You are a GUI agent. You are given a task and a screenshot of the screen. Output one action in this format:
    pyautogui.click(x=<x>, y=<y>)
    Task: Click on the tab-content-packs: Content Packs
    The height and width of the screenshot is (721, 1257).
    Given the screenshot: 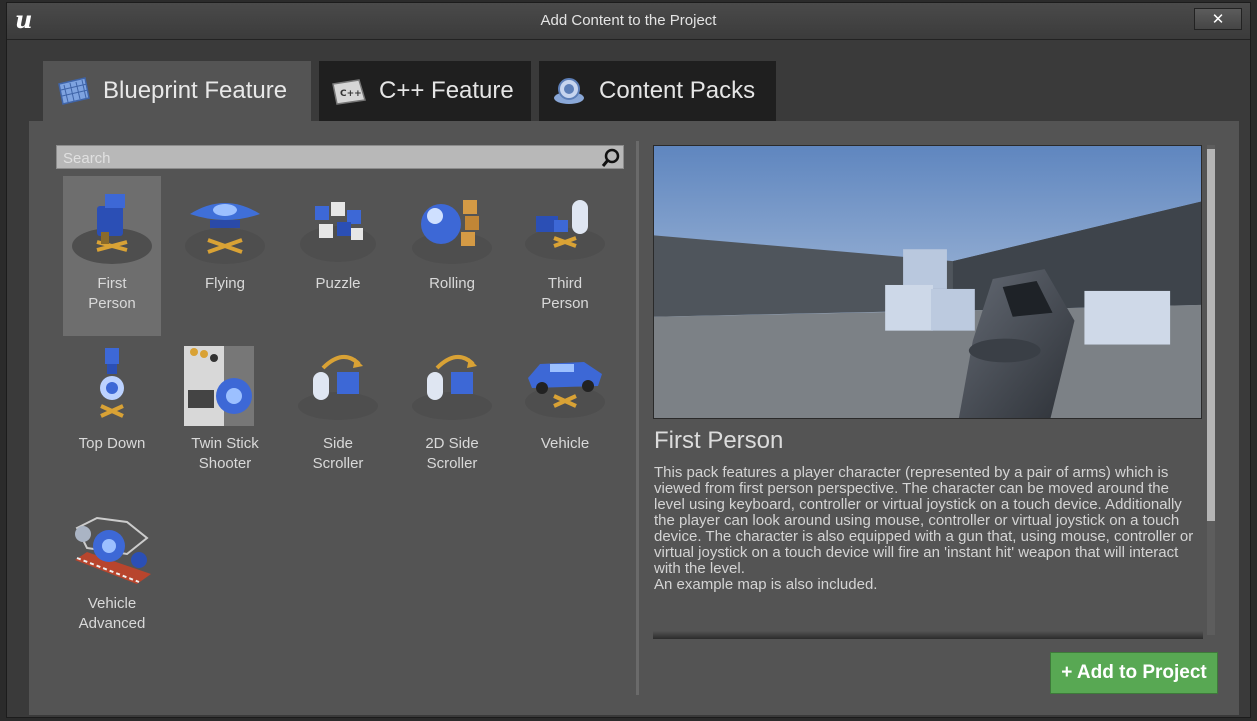 What is the action you would take?
    pyautogui.click(x=657, y=91)
    